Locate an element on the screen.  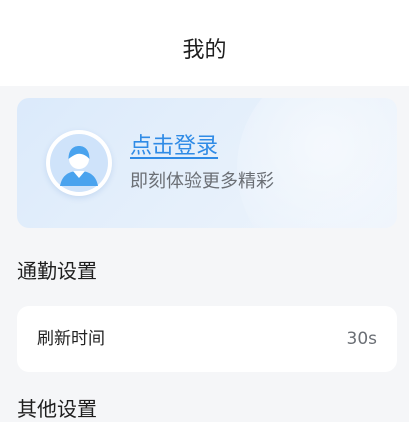
refresh-time-row: 刷新时间 30s is located at coordinates (207, 339).